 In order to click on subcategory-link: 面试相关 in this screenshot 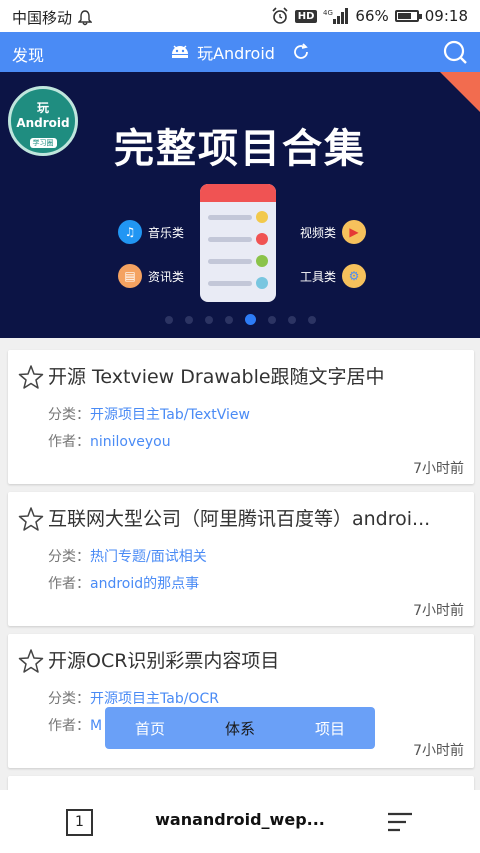, I will do `click(179, 557)`.